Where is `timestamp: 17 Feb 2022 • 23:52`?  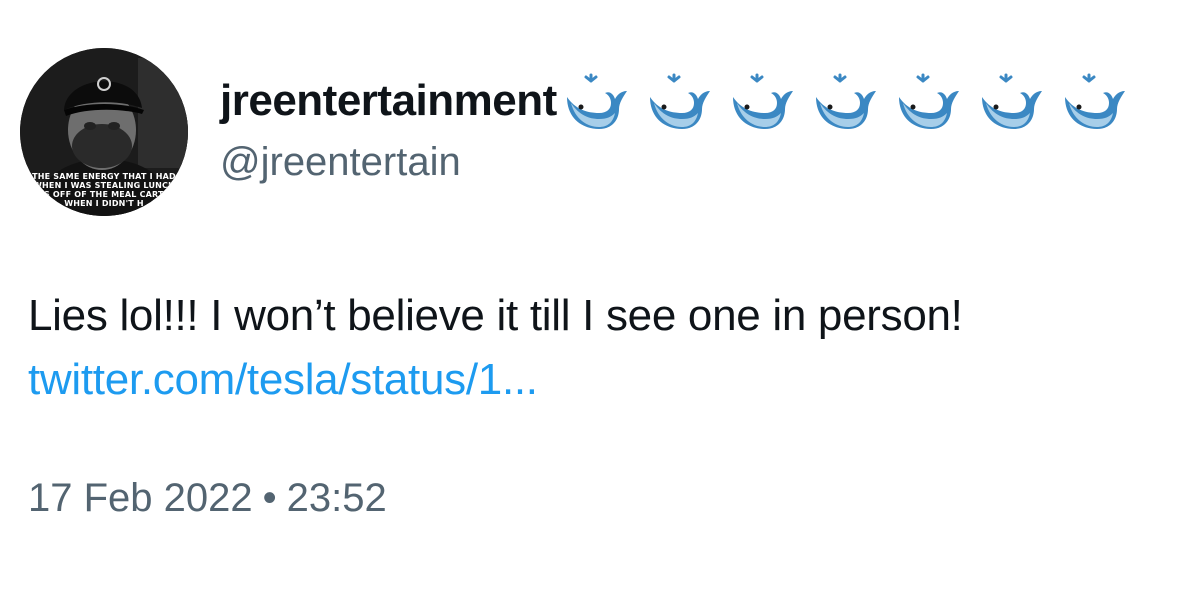
timestamp: 17 Feb 2022 • 23:52 is located at coordinates (207, 498).